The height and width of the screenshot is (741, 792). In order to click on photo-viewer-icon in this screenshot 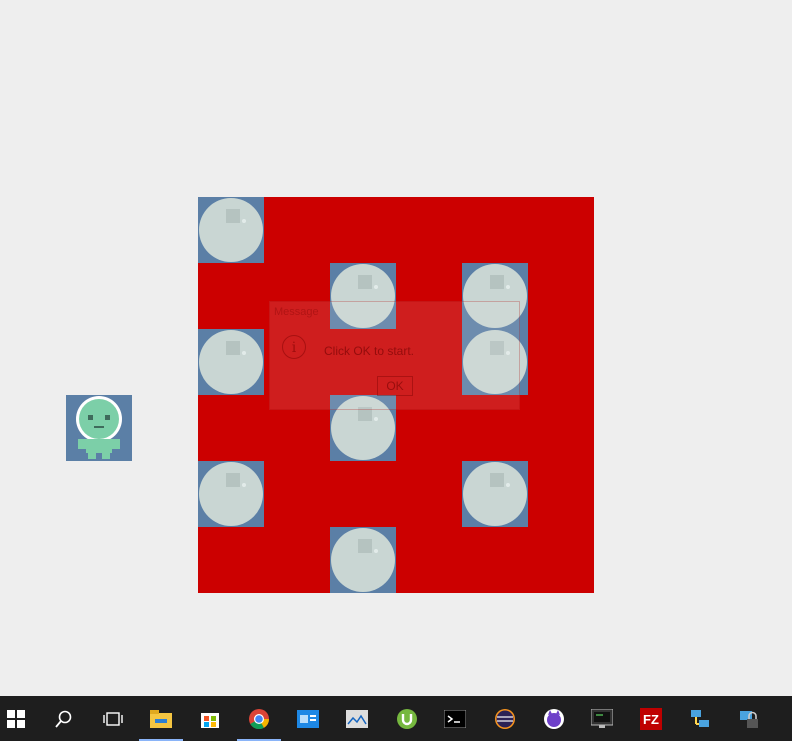, I will do `click(357, 719)`.